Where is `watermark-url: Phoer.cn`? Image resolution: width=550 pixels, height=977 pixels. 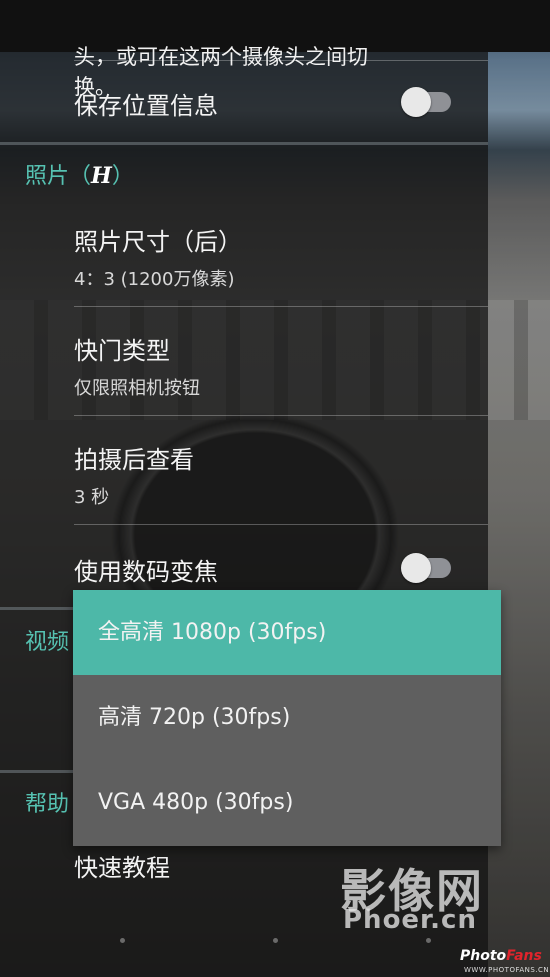 watermark-url: Phoer.cn is located at coordinates (410, 920).